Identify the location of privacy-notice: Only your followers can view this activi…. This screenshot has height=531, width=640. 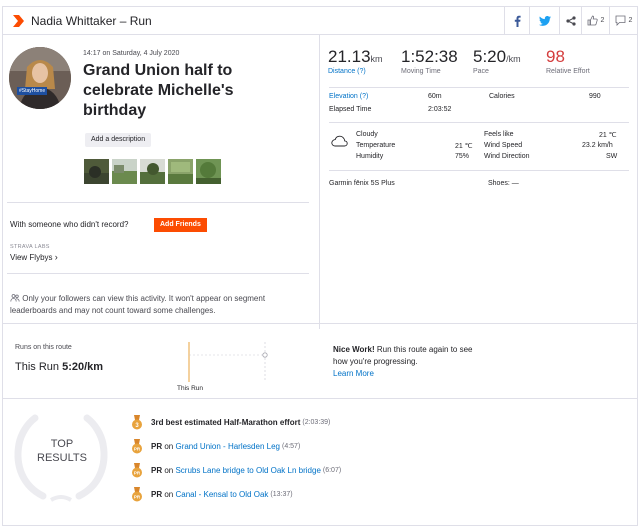
(160, 305).